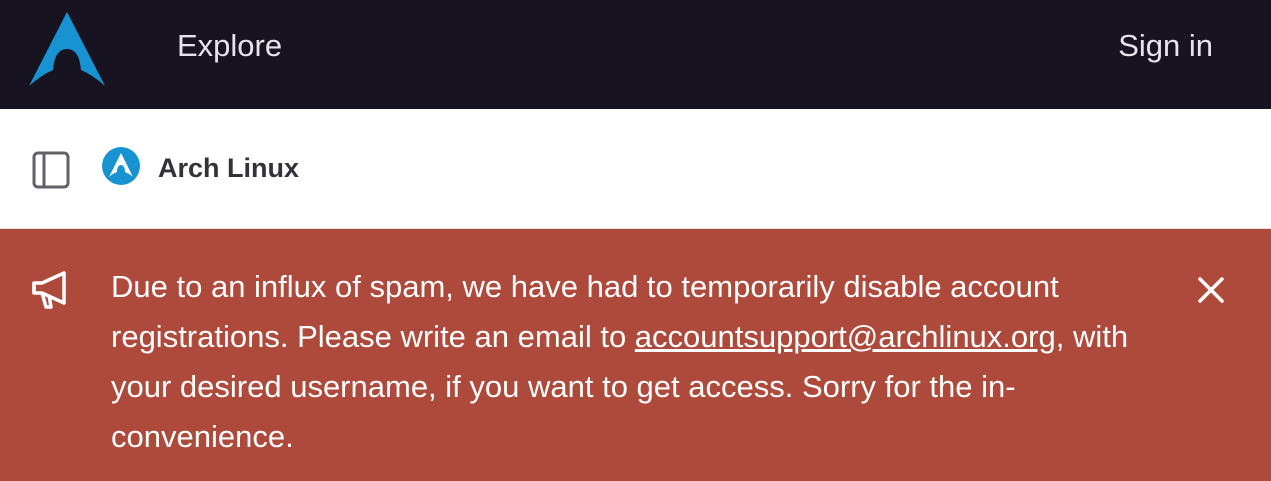  Describe the element at coordinates (1165, 46) in the screenshot. I see `sign-in-link: Sign in` at that location.